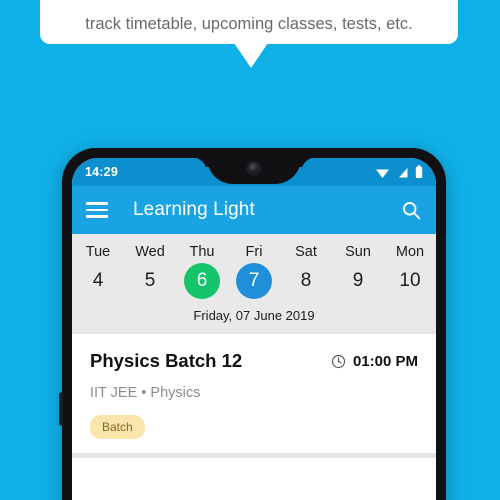  I want to click on day-of-week-label: Fri, so click(254, 252).